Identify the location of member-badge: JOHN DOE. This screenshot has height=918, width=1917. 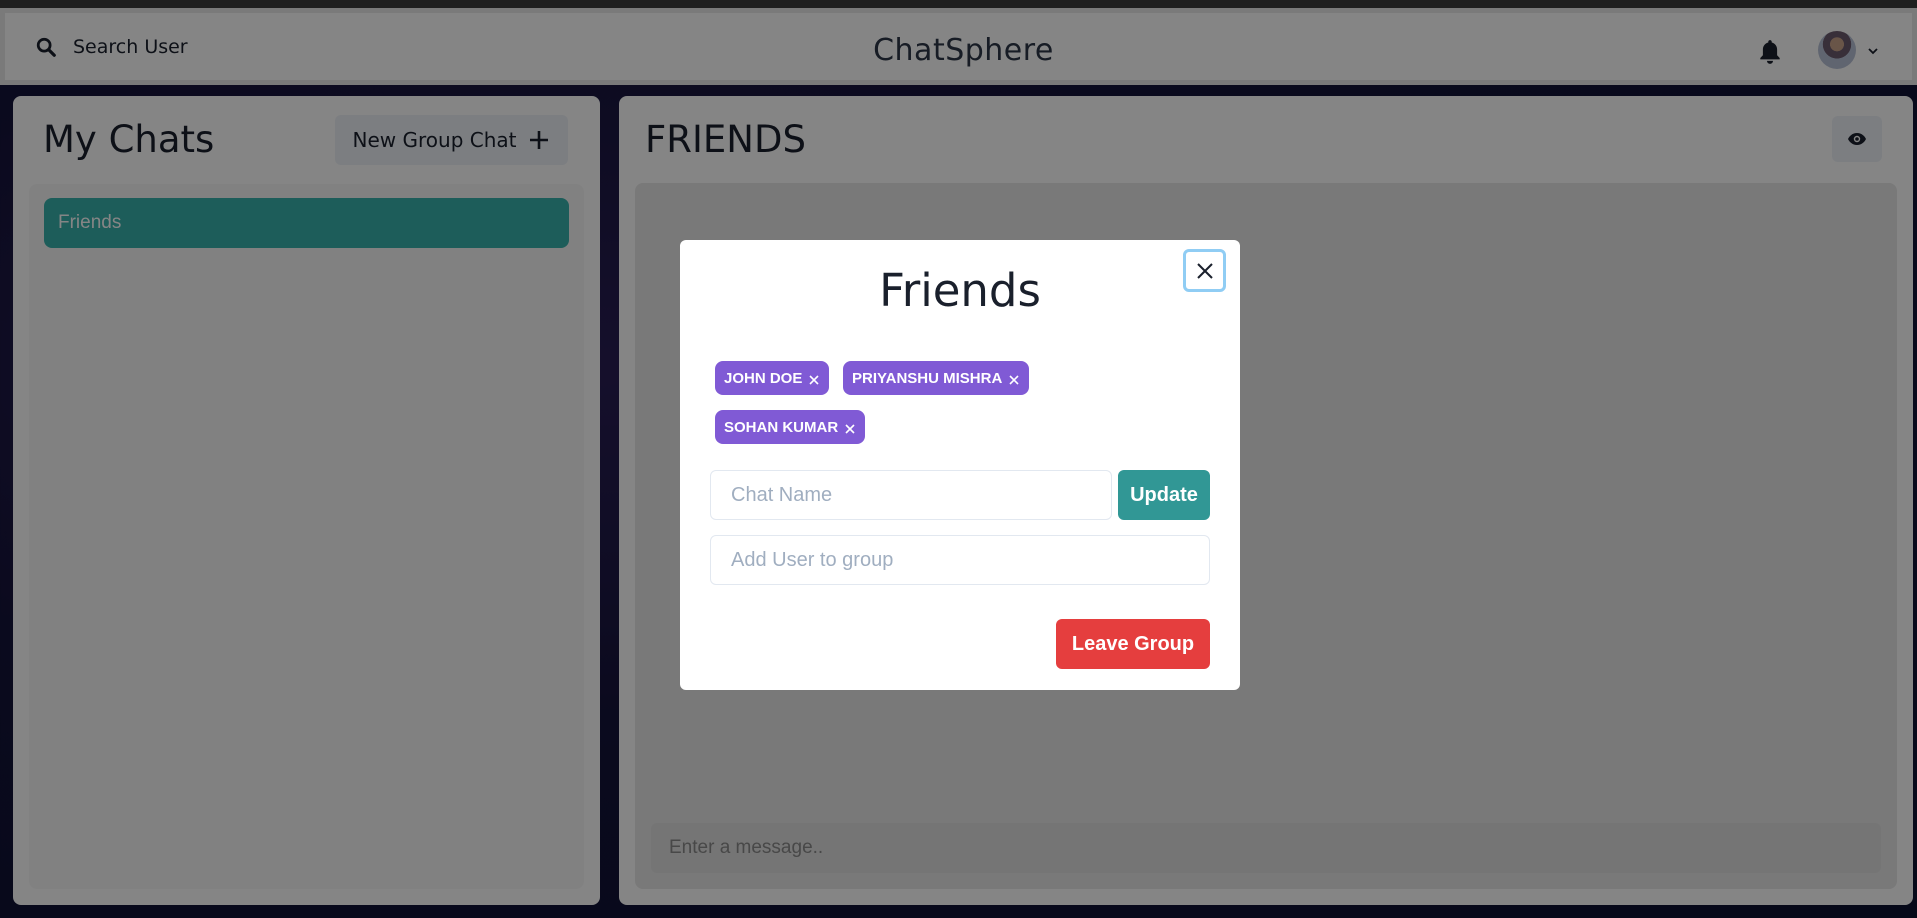
(772, 378).